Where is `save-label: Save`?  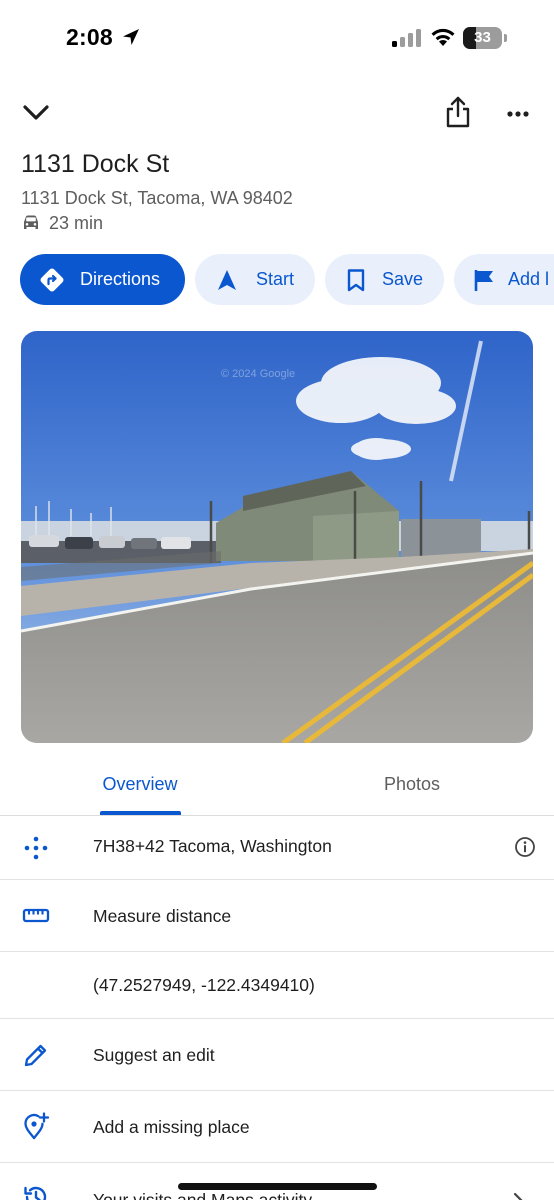 save-label: Save is located at coordinates (403, 279).